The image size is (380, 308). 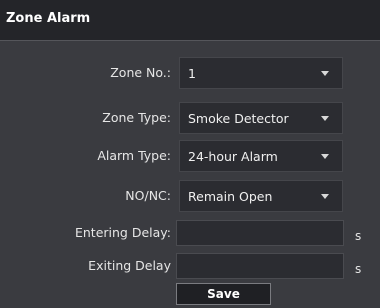 I want to click on alarm-type-row: Alarm Type: 24-hour Alarm, so click(x=190, y=156).